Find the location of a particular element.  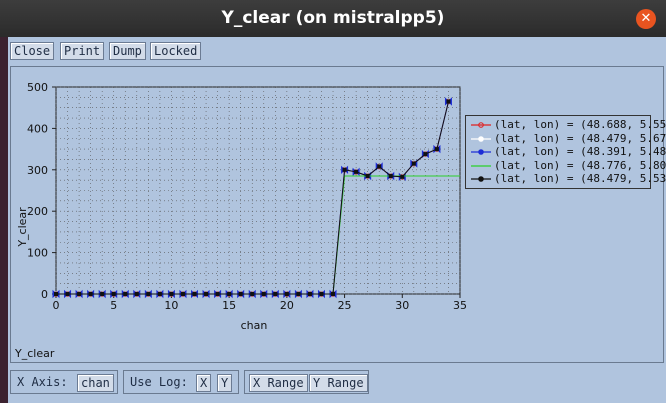

legend-label: (lat, lon) = (48.688, 5.554) is located at coordinates (580, 124).